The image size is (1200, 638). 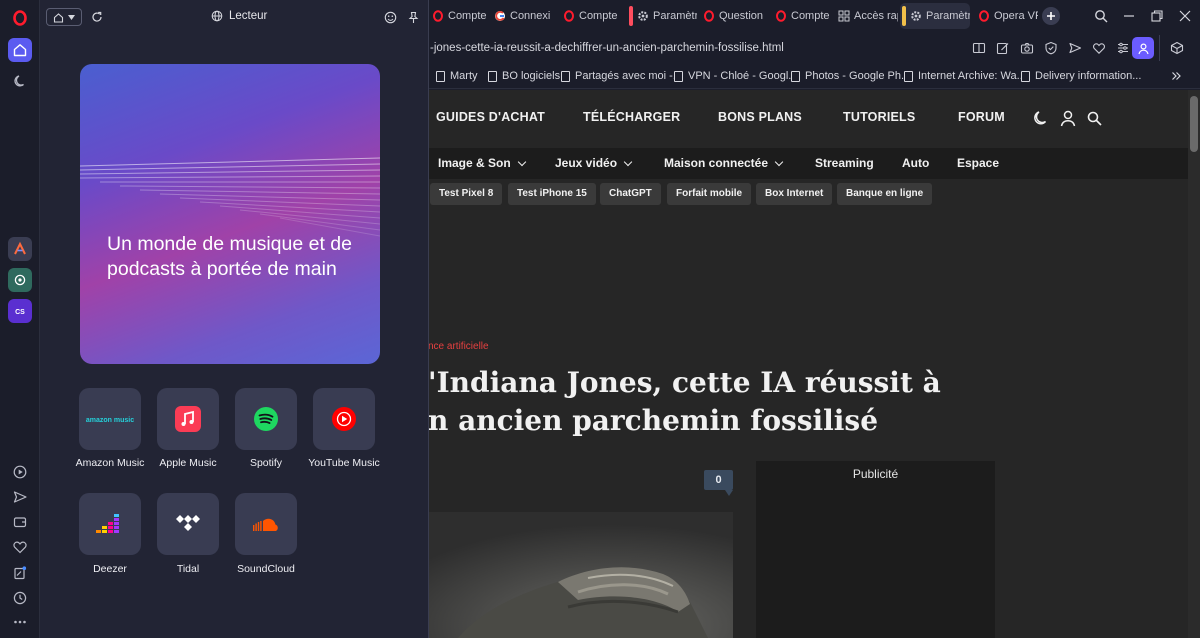 What do you see at coordinates (1003, 48) in the screenshot?
I see `edit-icon` at bounding box center [1003, 48].